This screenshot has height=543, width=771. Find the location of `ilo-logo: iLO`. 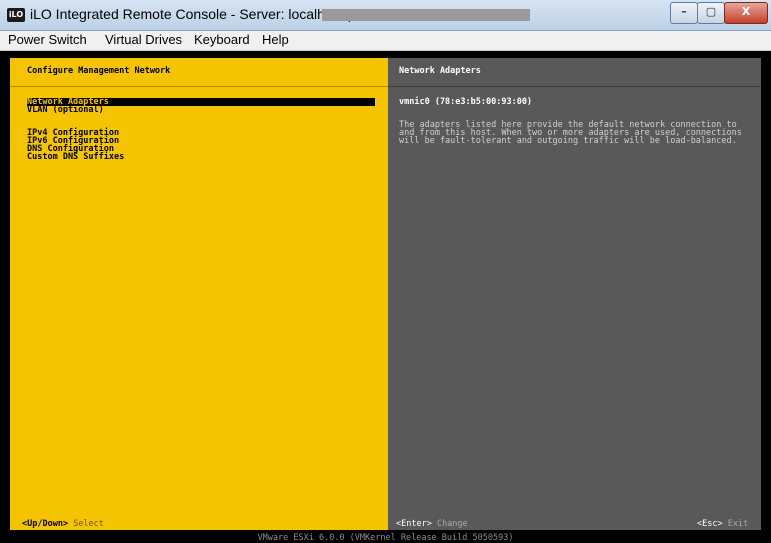

ilo-logo: iLO is located at coordinates (16, 15).